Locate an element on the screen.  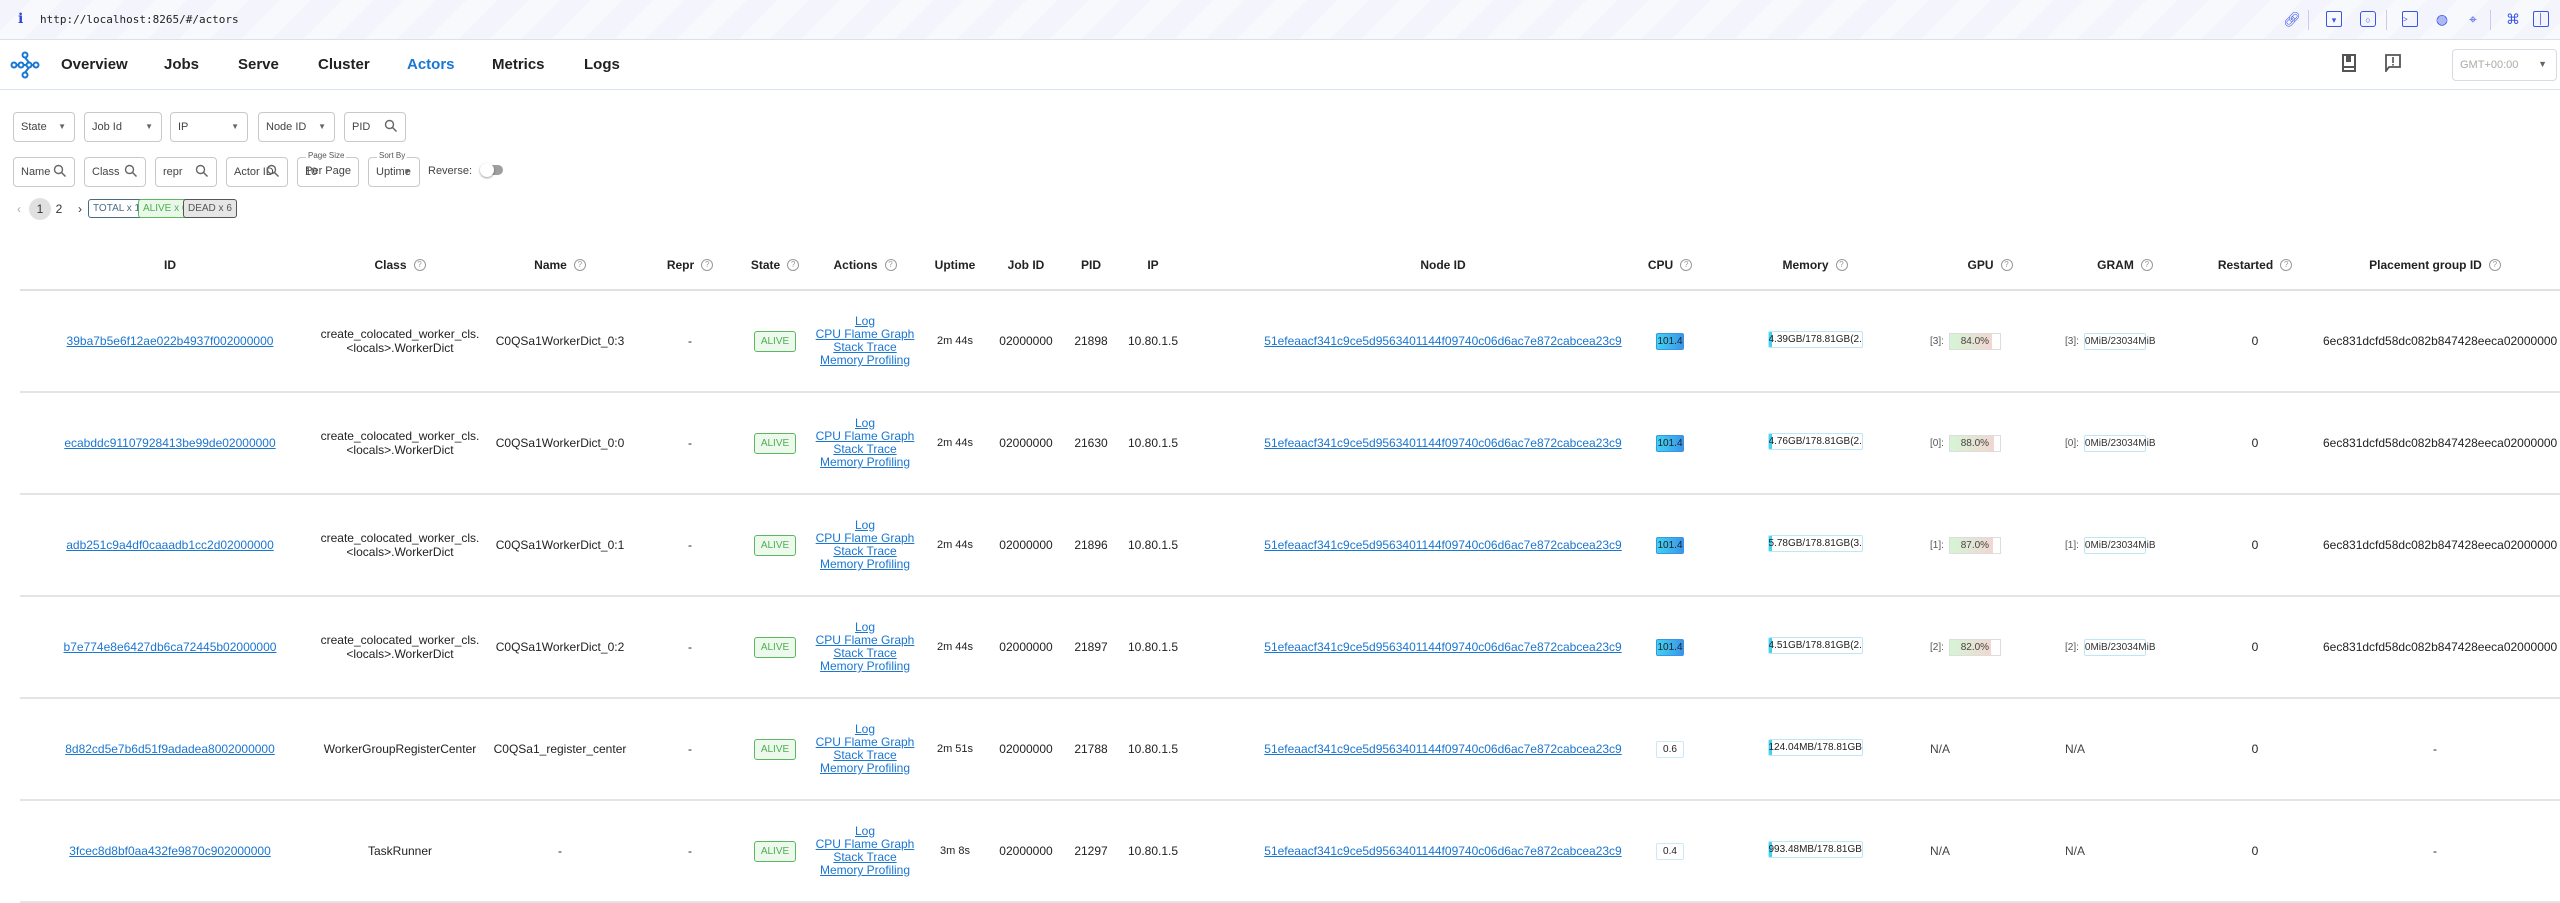
class-search-input: Class is located at coordinates (115, 172).